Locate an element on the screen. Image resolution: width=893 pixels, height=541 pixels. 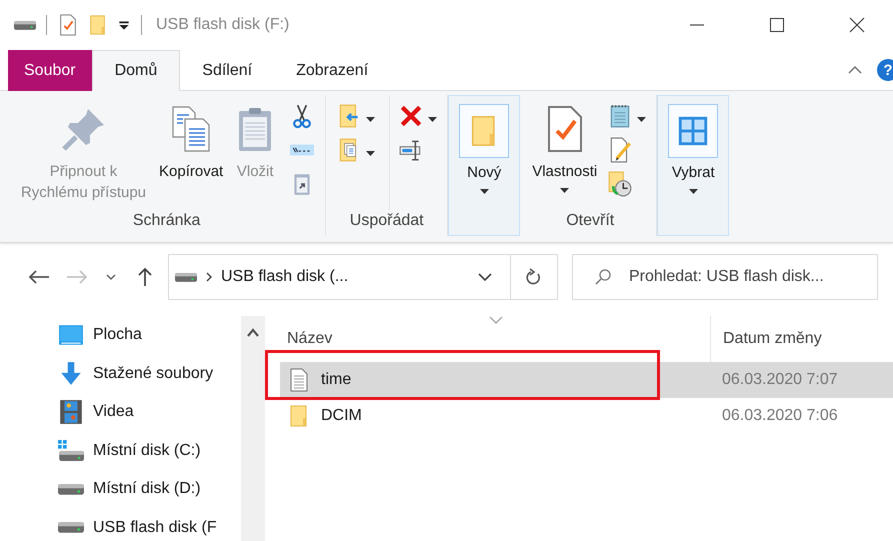
file-tab: Soubor is located at coordinates (50, 70).